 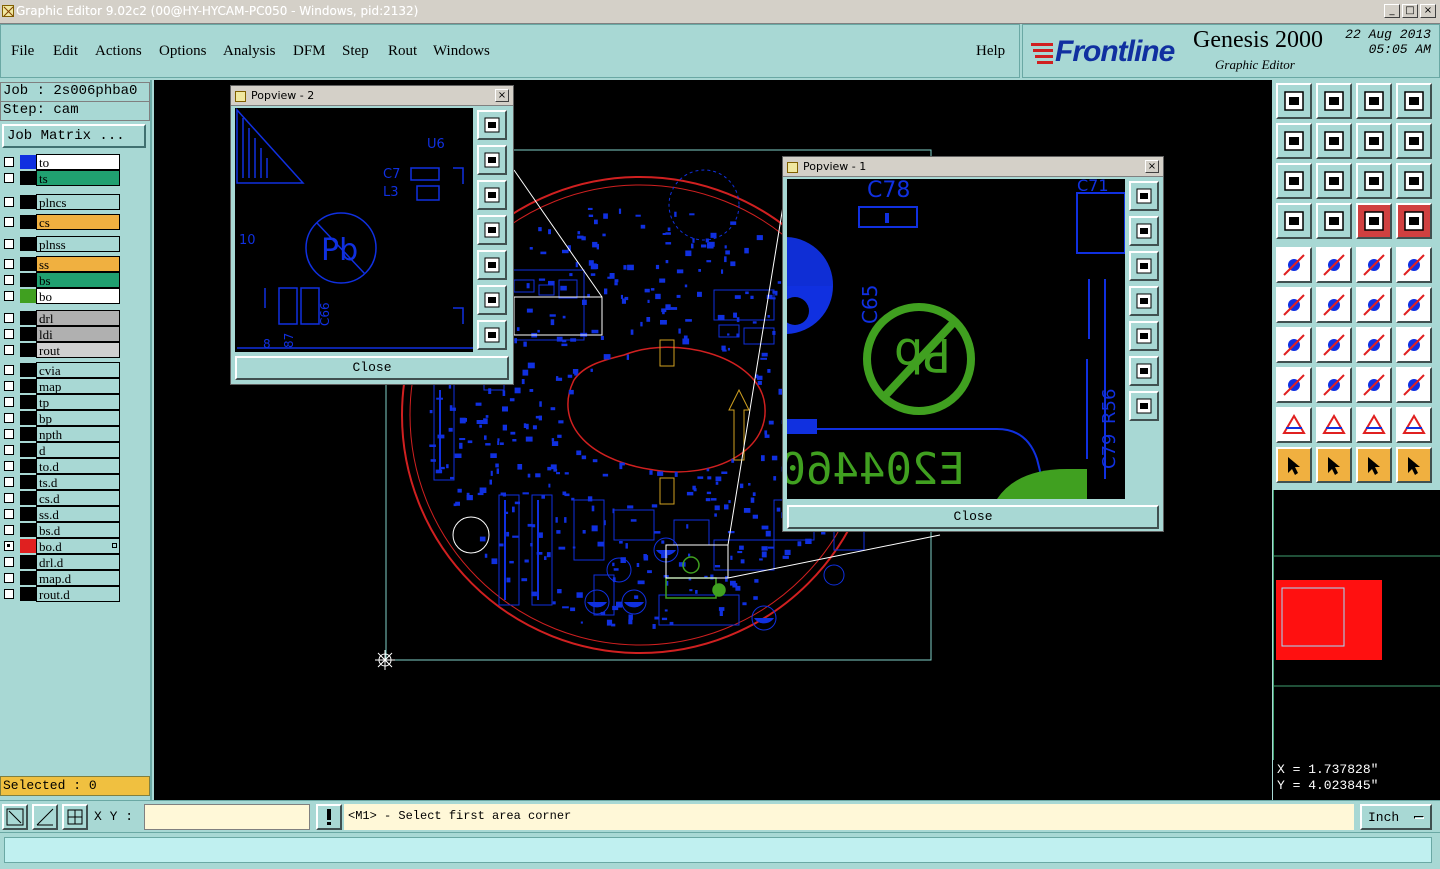 What do you see at coordinates (45, 817) in the screenshot?
I see `measure-button` at bounding box center [45, 817].